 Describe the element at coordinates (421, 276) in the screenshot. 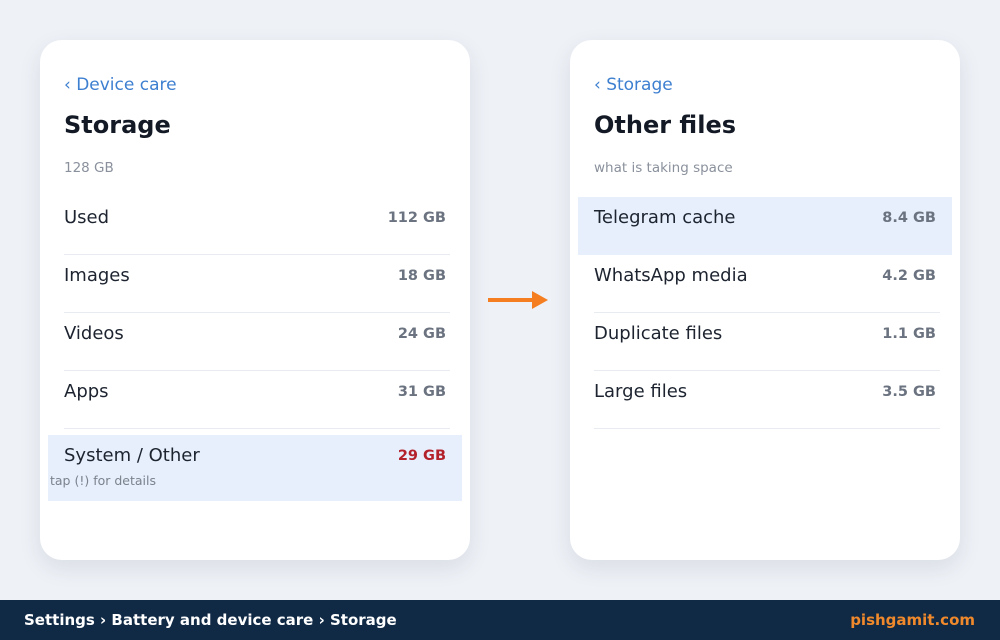

I see `row-value: 18 GB` at that location.